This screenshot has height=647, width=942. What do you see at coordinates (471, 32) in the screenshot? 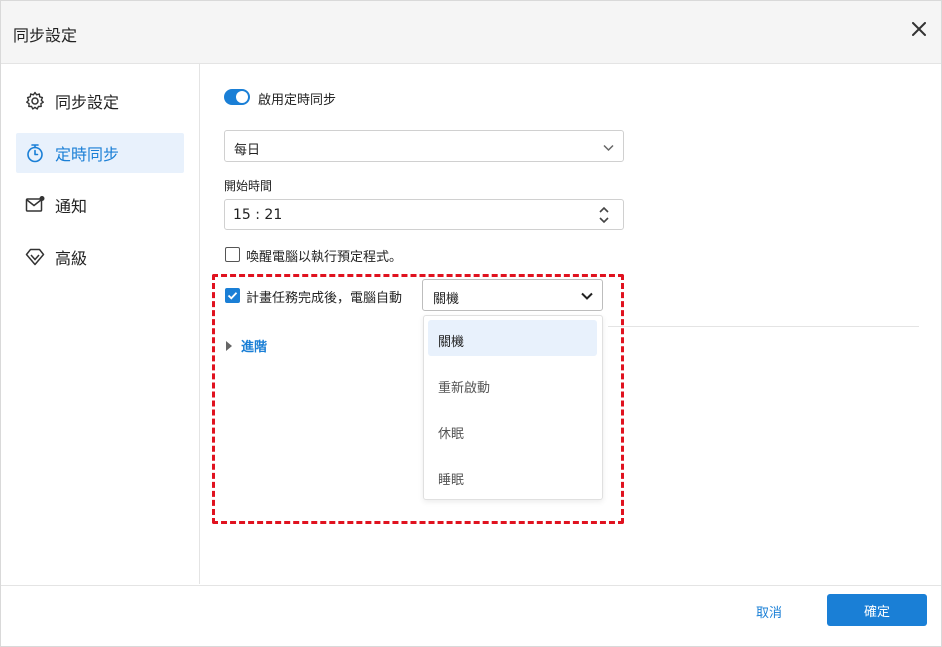
I see `dialog-header: 同步設定` at bounding box center [471, 32].